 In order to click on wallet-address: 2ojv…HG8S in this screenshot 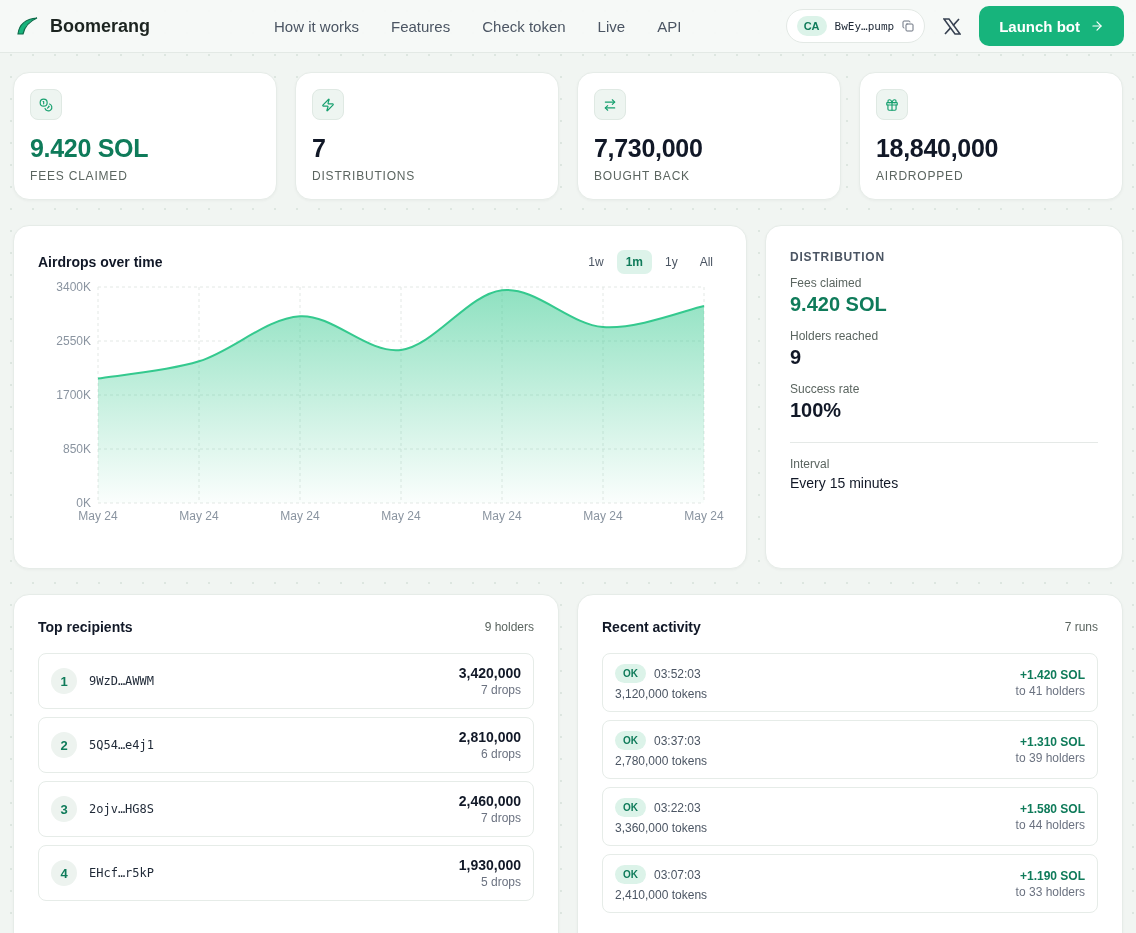, I will do `click(122, 809)`.